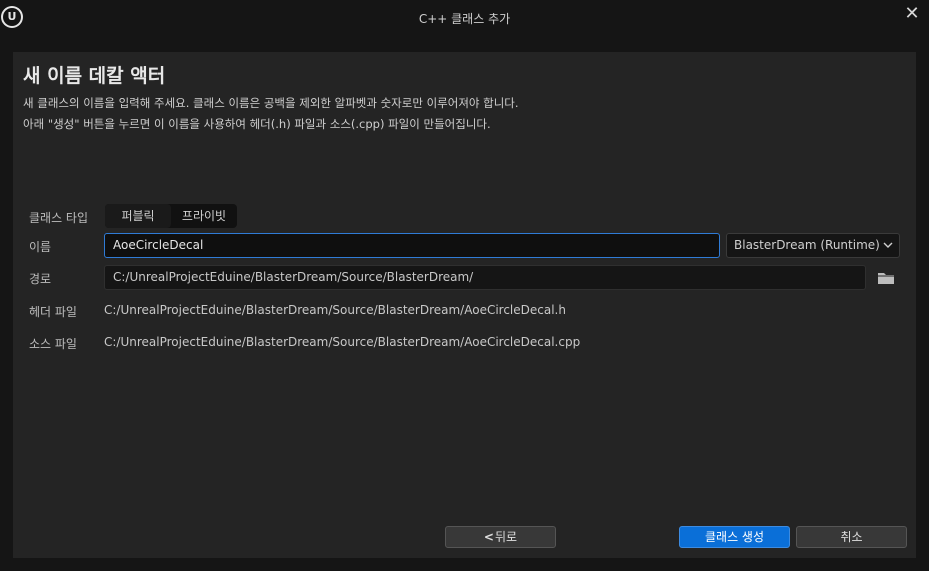  Describe the element at coordinates (506, 537) in the screenshot. I see `back-button-label: 뒤로` at that location.